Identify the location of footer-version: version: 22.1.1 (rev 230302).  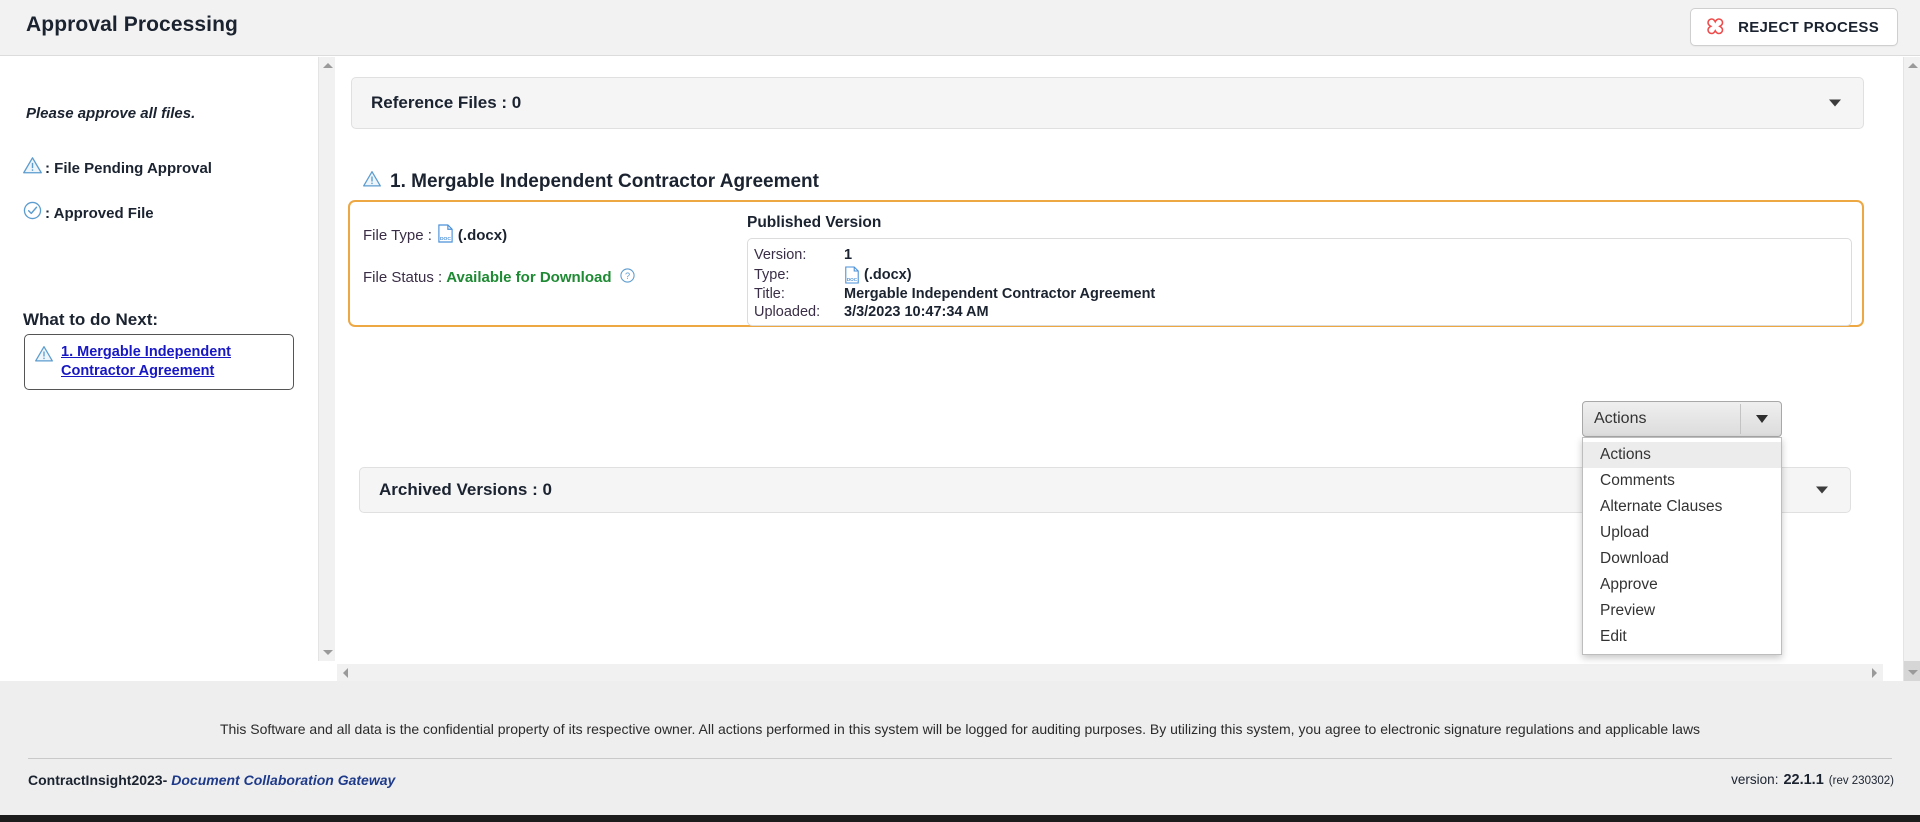
(1812, 780).